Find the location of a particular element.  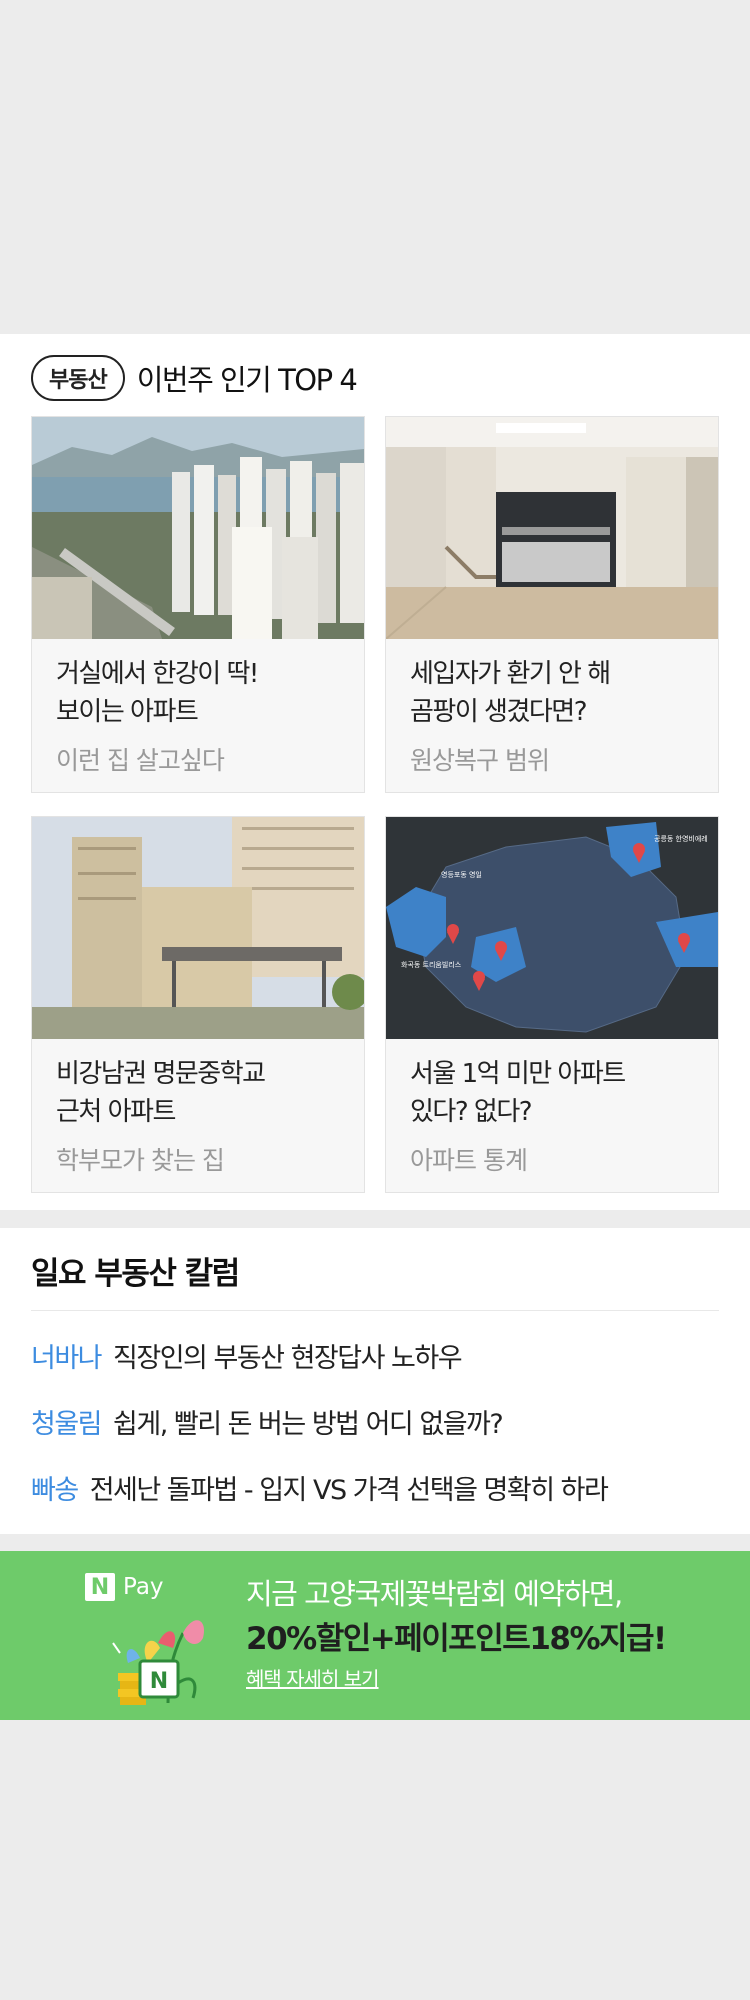

card-subtitle: 학부모가 찾는 집 is located at coordinates (140, 1160).